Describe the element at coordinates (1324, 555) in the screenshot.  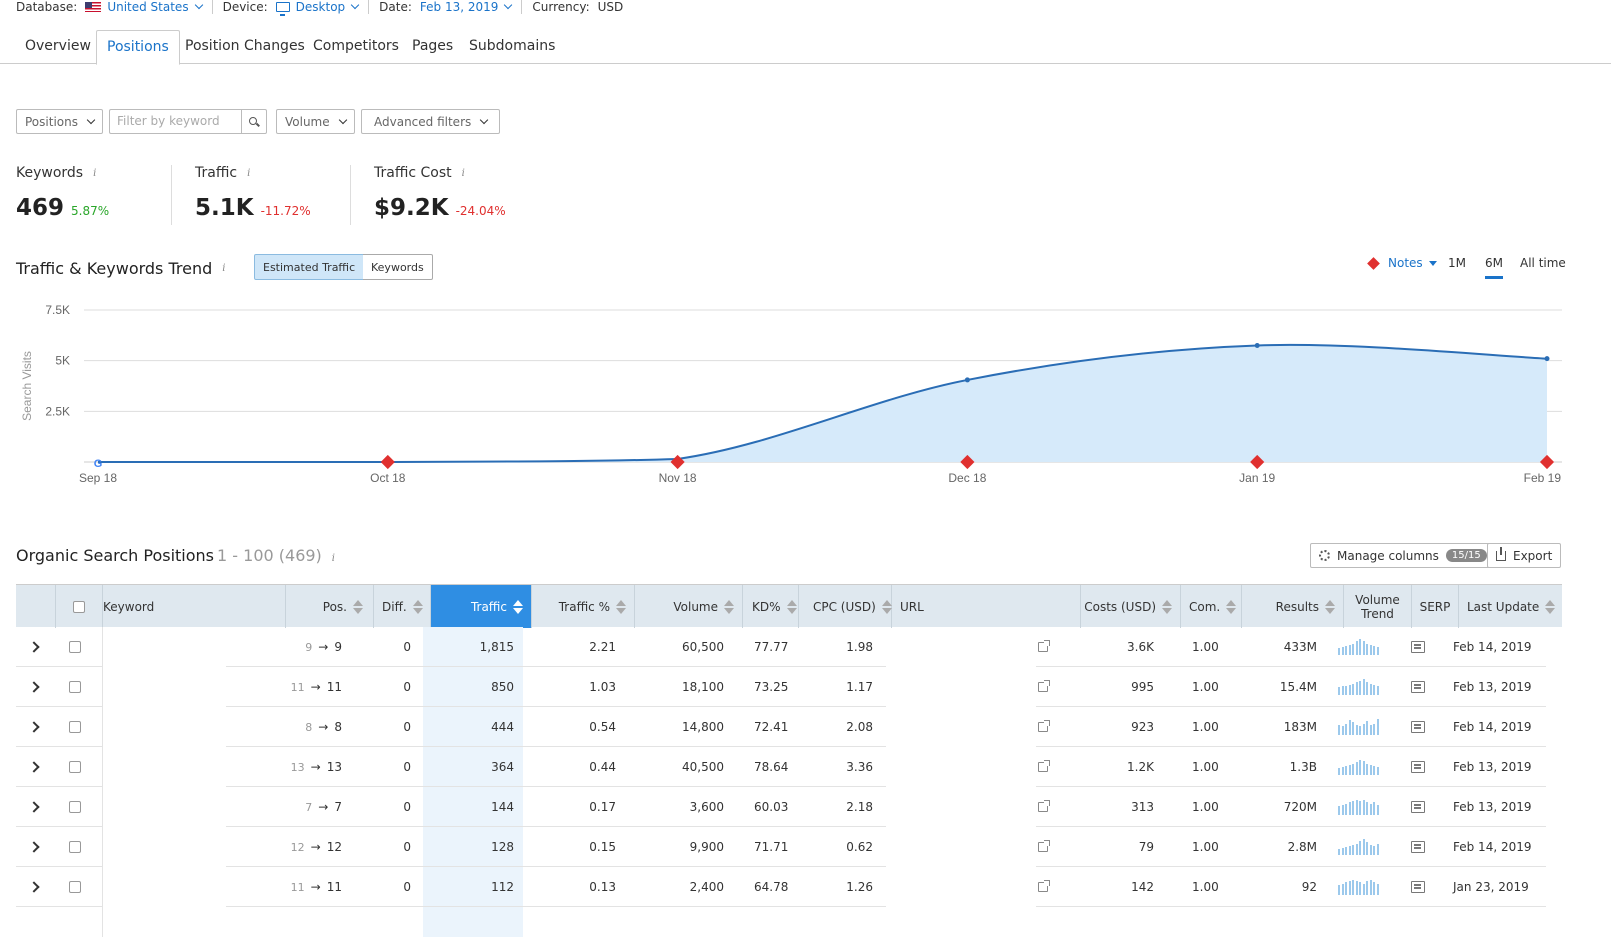
I see `gear-icon` at that location.